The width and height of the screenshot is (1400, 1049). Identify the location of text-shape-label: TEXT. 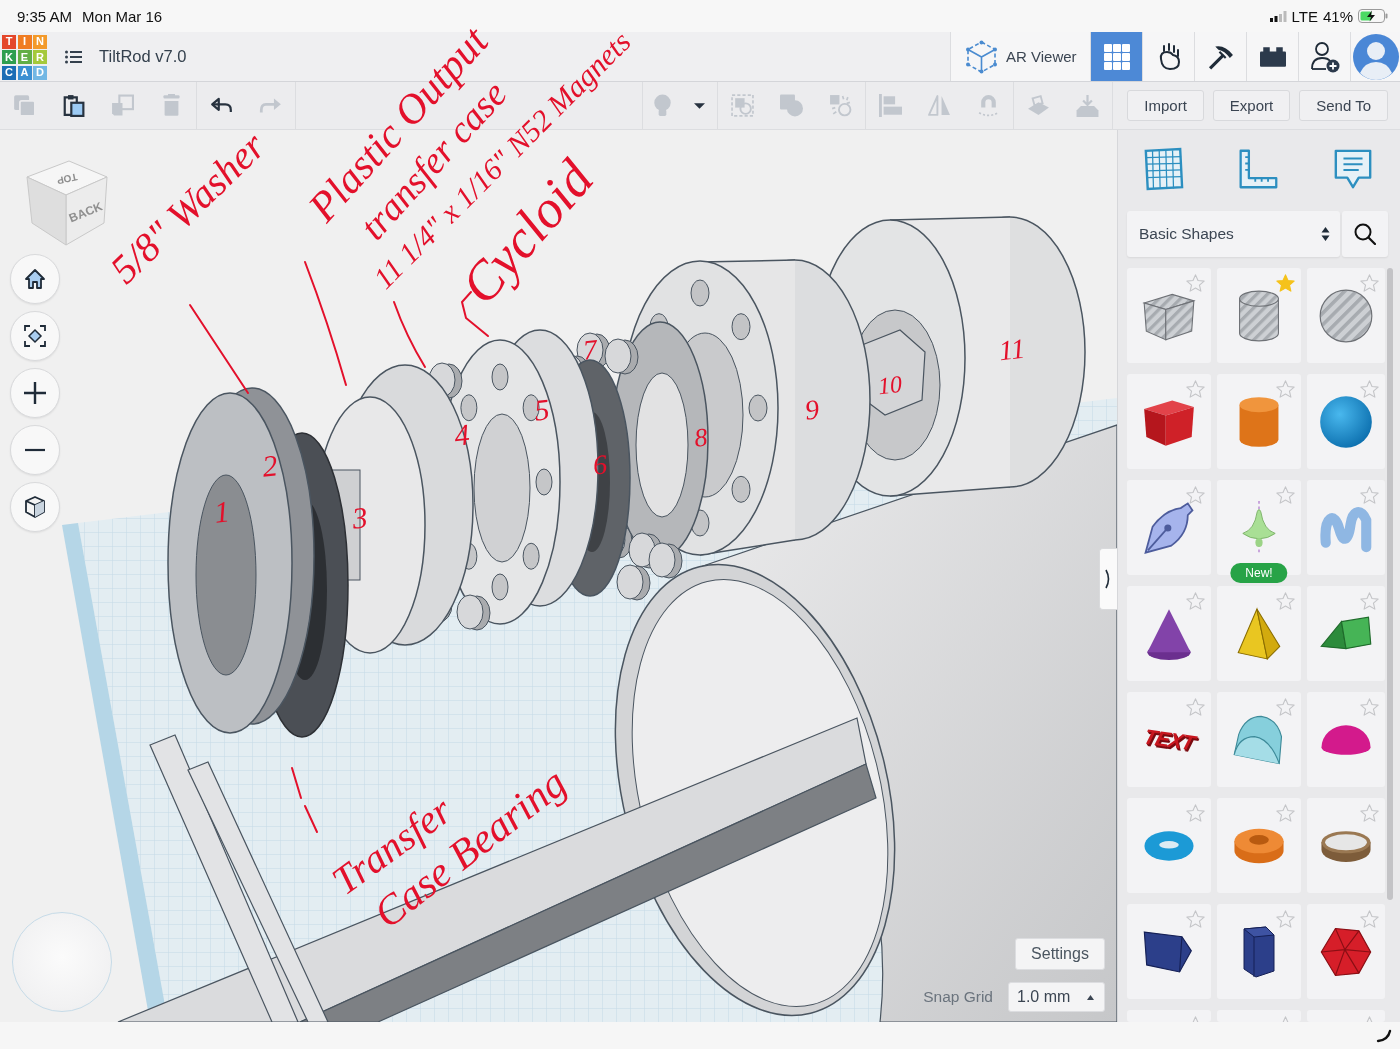
(1169, 739).